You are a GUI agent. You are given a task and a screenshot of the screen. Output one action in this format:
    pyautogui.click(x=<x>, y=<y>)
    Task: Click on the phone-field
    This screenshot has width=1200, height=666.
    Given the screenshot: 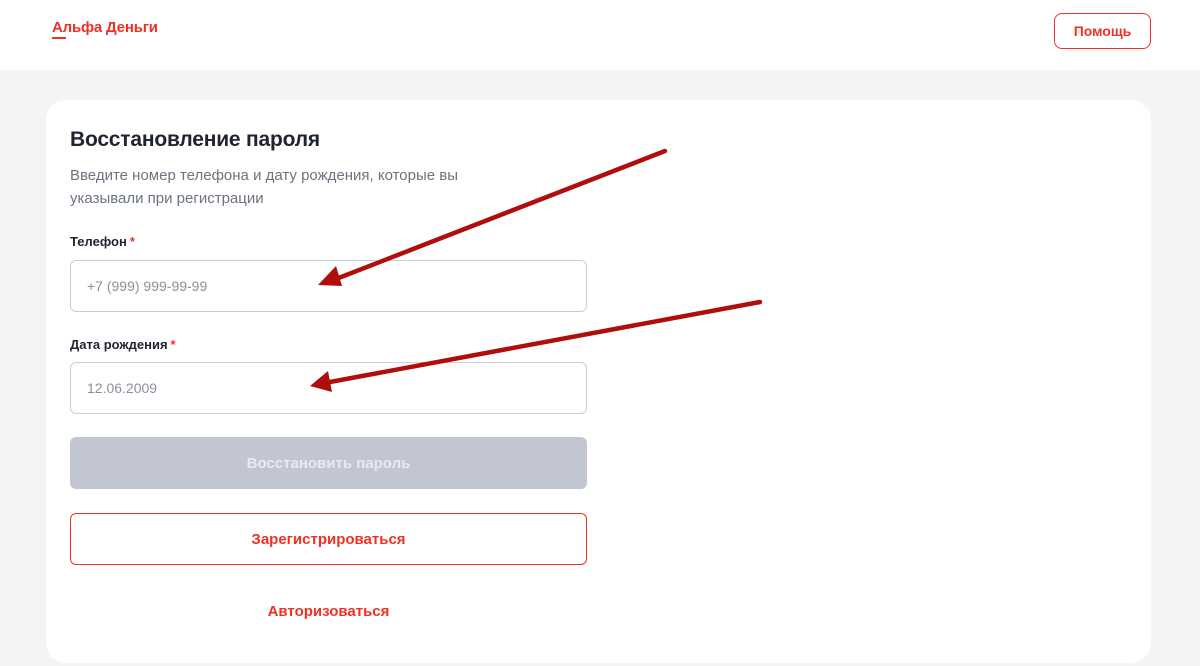 What is the action you would take?
    pyautogui.click(x=328, y=286)
    